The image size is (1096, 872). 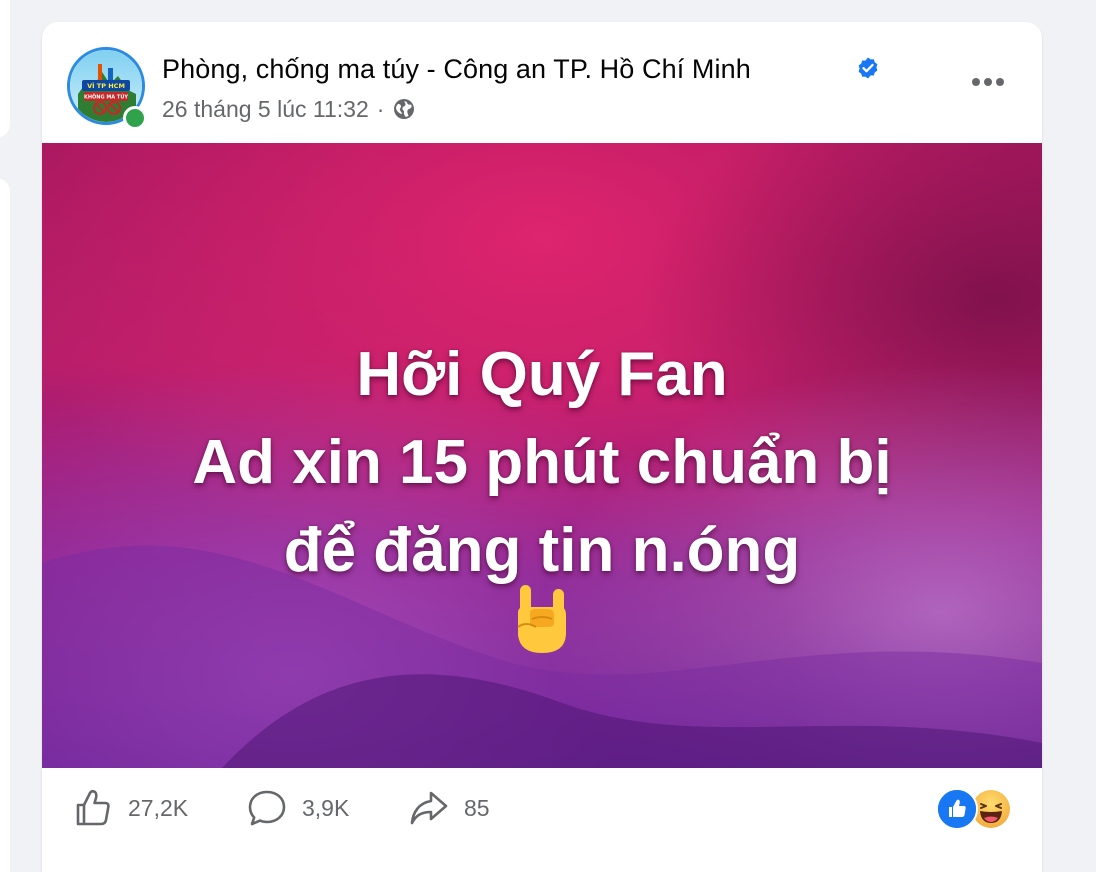 What do you see at coordinates (135, 118) in the screenshot?
I see `online-status-dot` at bounding box center [135, 118].